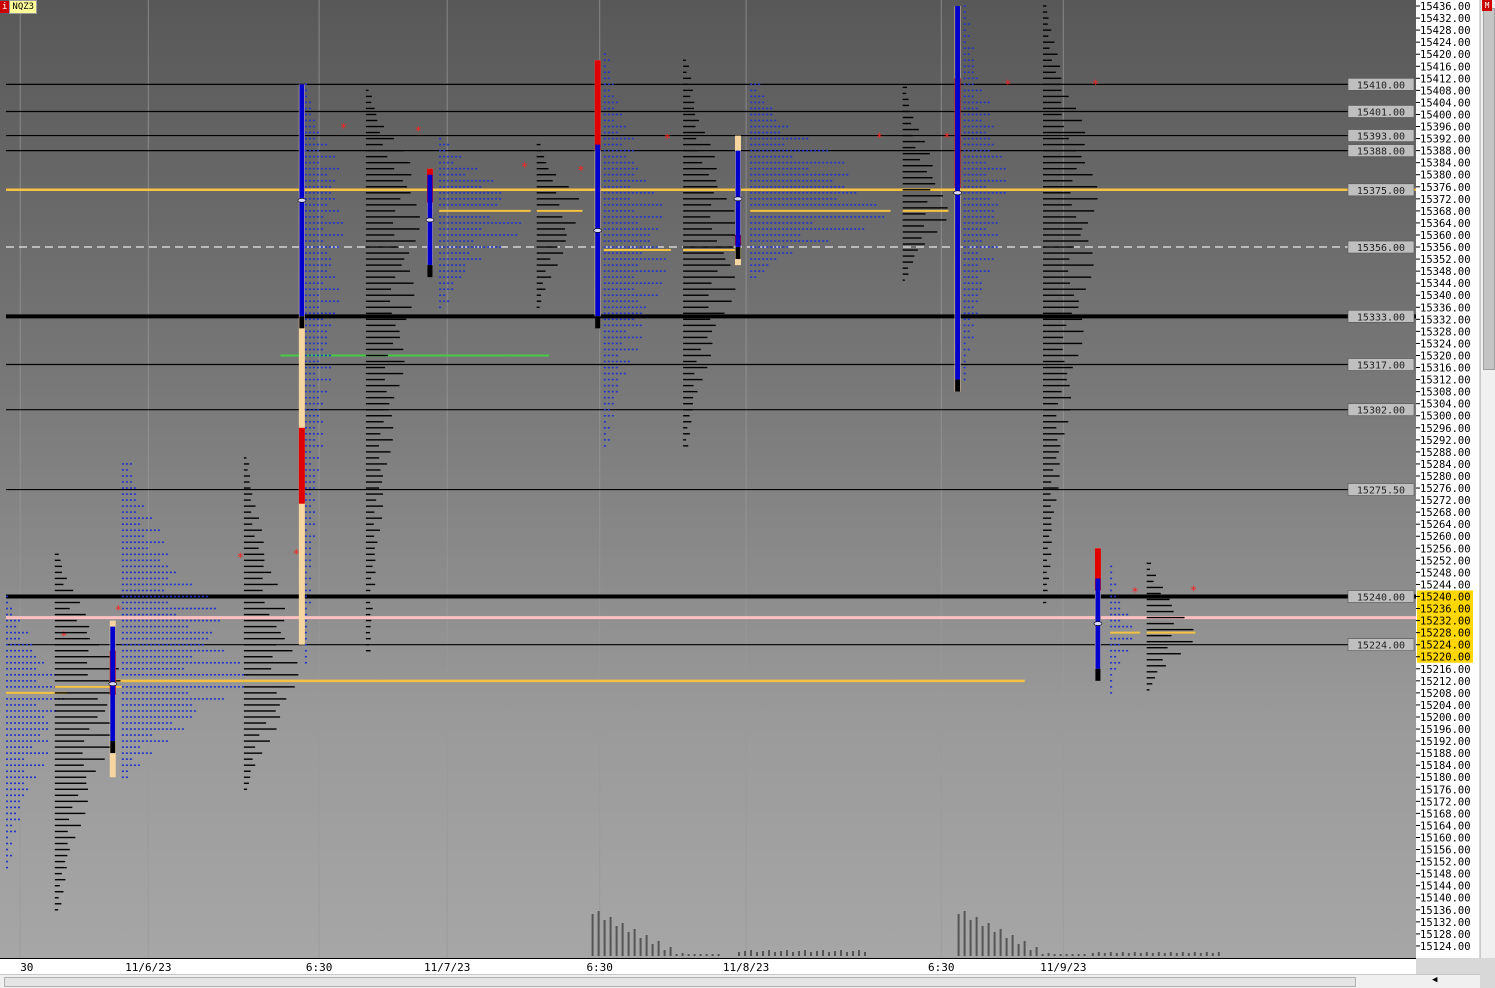 Image resolution: width=1495 pixels, height=988 pixels. I want to click on horizontal-scrollbar: ◀, so click(740, 981).